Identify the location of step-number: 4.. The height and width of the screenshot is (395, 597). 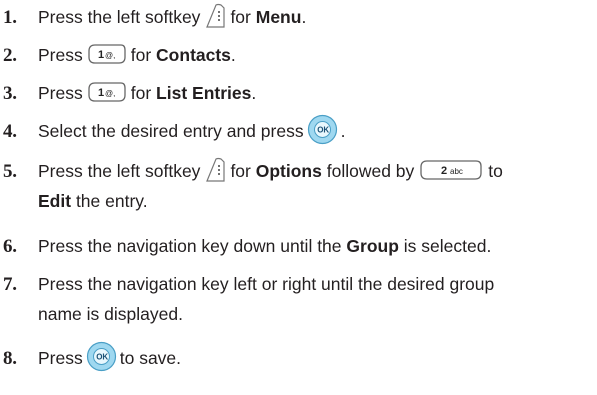
(10, 131).